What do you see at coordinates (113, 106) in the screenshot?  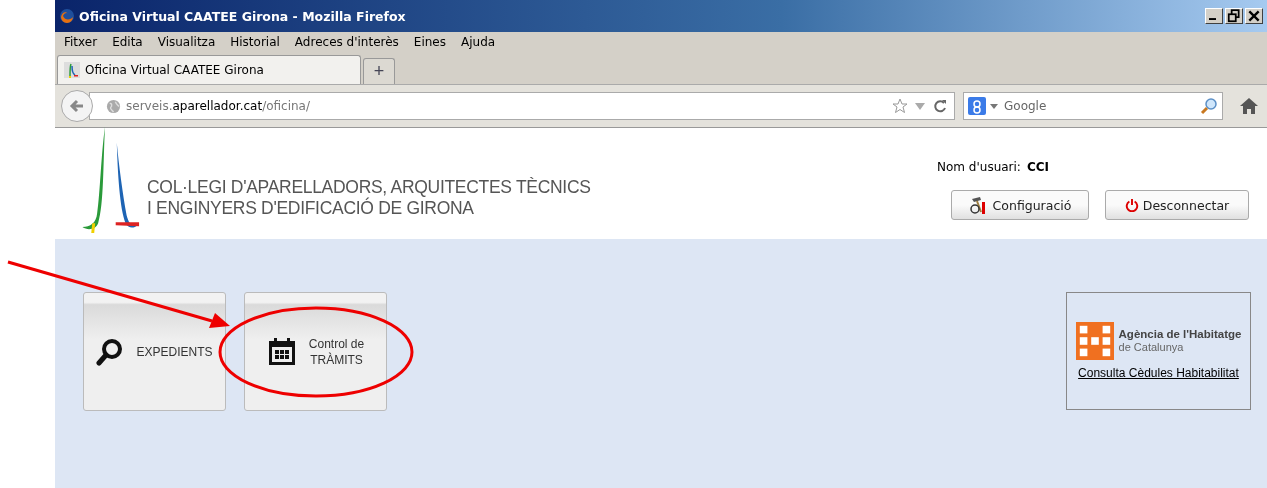 I see `globe-icon` at bounding box center [113, 106].